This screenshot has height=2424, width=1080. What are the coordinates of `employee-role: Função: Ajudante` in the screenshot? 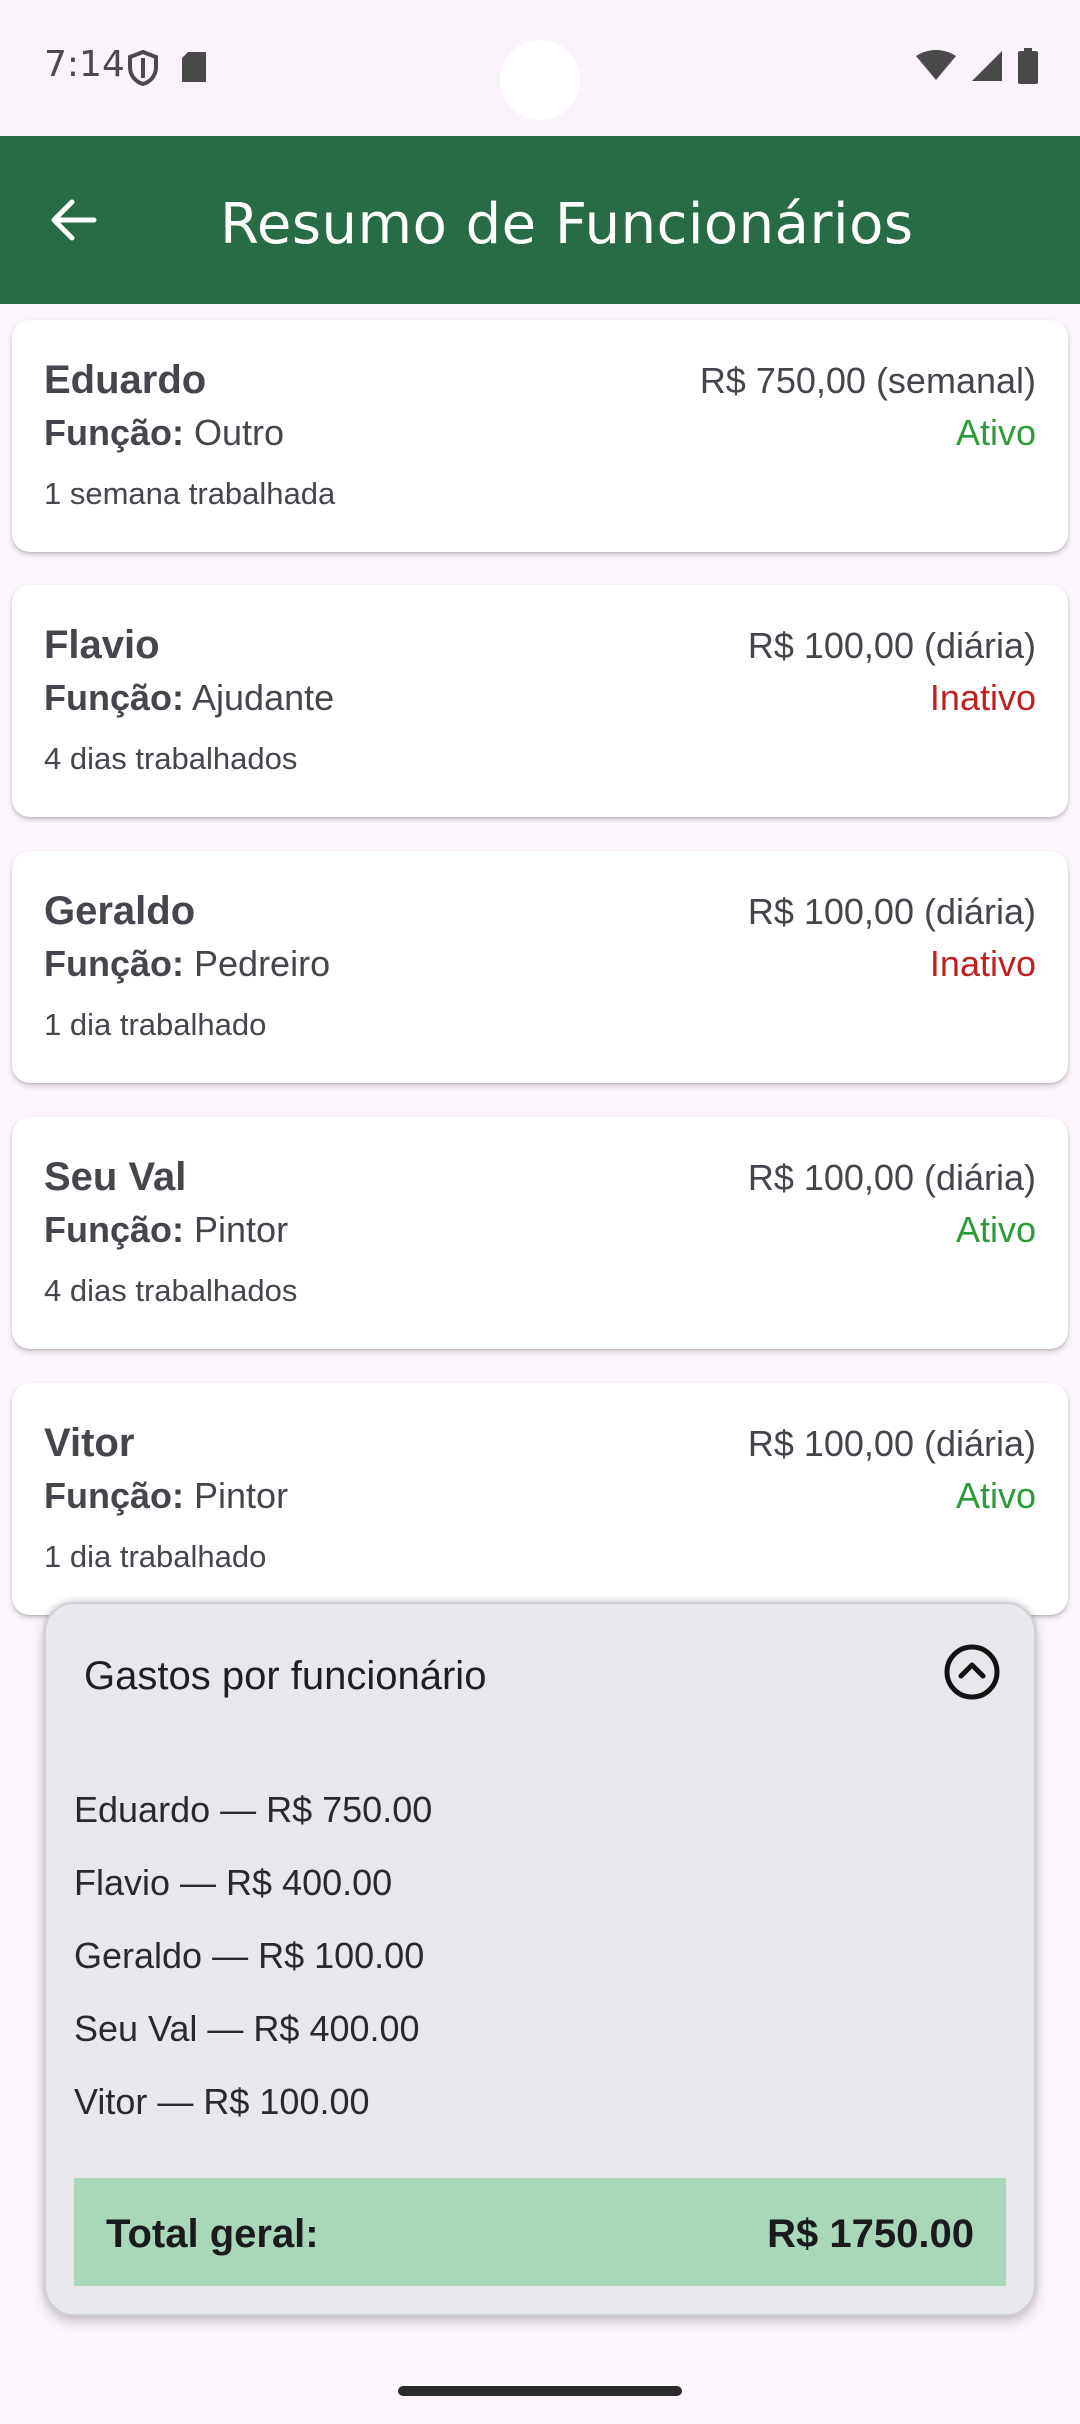 It's located at (189, 698).